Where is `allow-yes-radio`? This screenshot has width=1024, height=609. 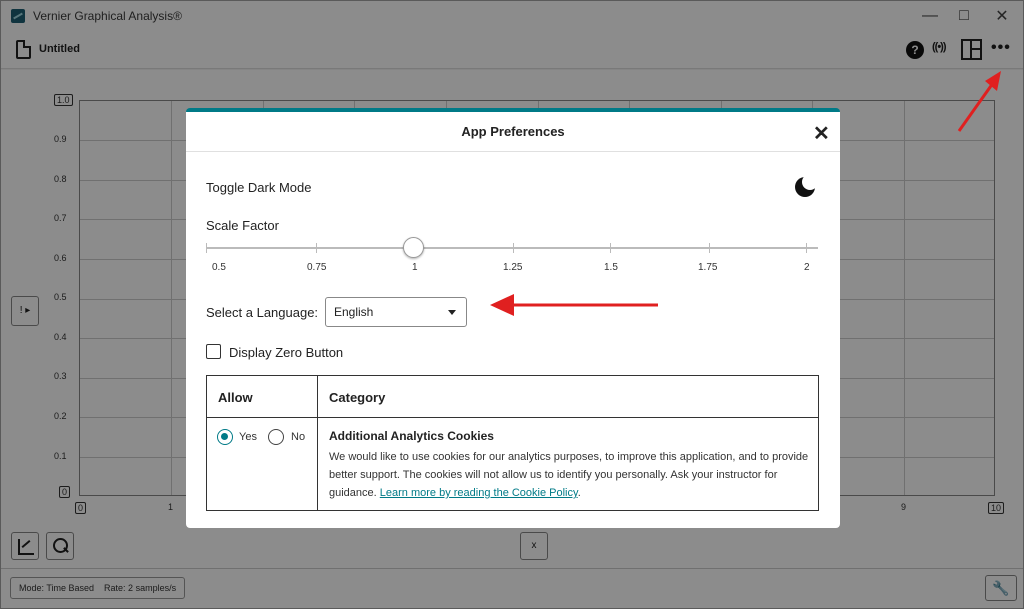 allow-yes-radio is located at coordinates (225, 437).